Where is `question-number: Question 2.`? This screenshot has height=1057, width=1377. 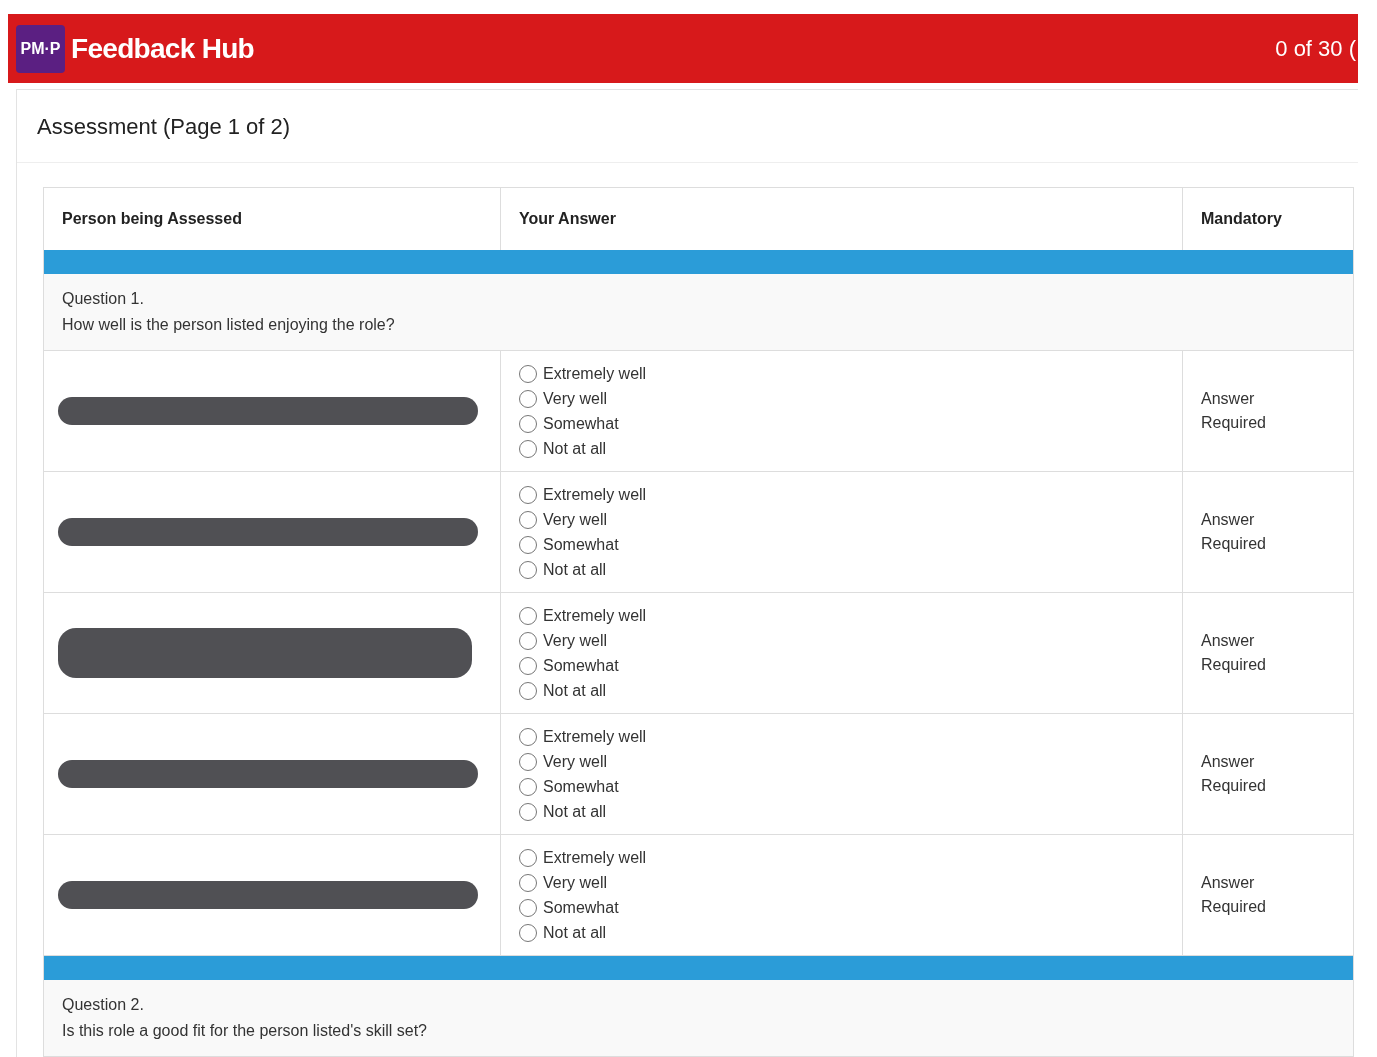 question-number: Question 2. is located at coordinates (103, 1005).